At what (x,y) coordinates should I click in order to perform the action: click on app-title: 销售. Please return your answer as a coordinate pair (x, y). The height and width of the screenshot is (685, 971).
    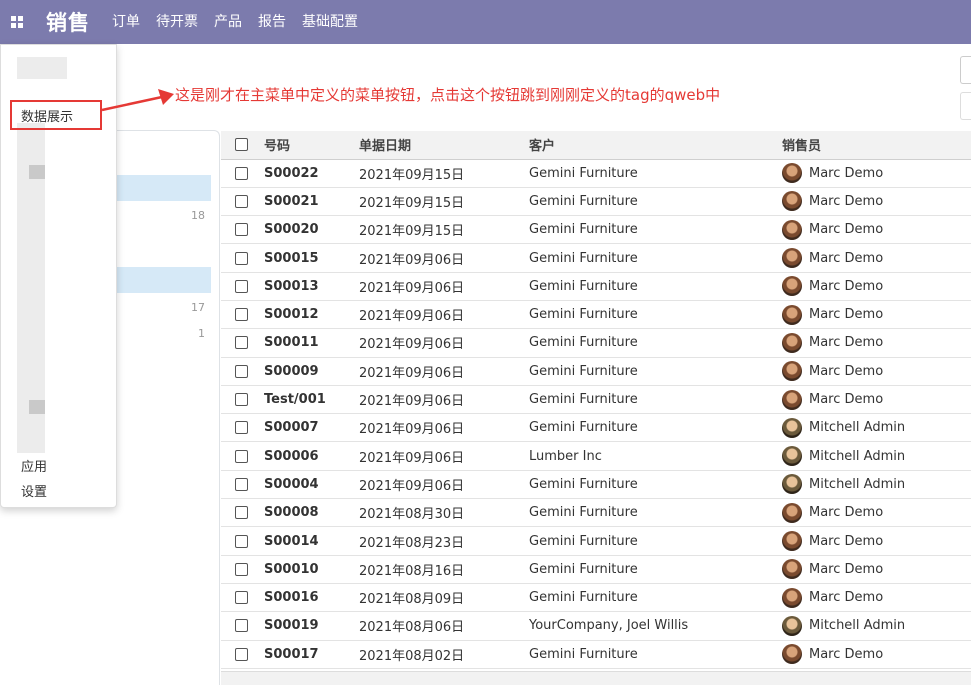
    Looking at the image, I should click on (68, 22).